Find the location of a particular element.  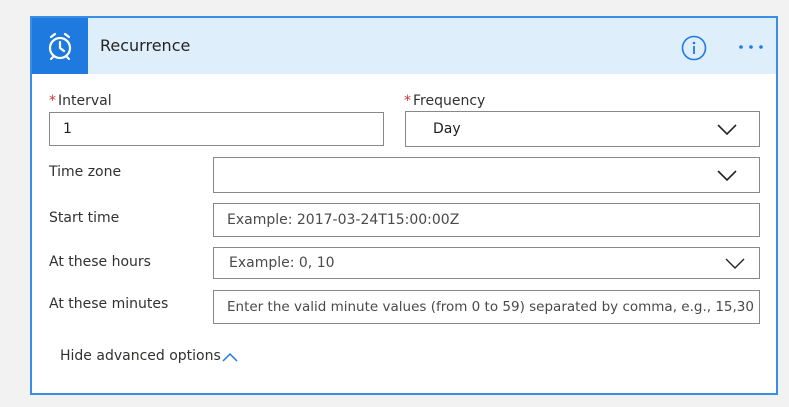

frequency-select: Day is located at coordinates (582, 129).